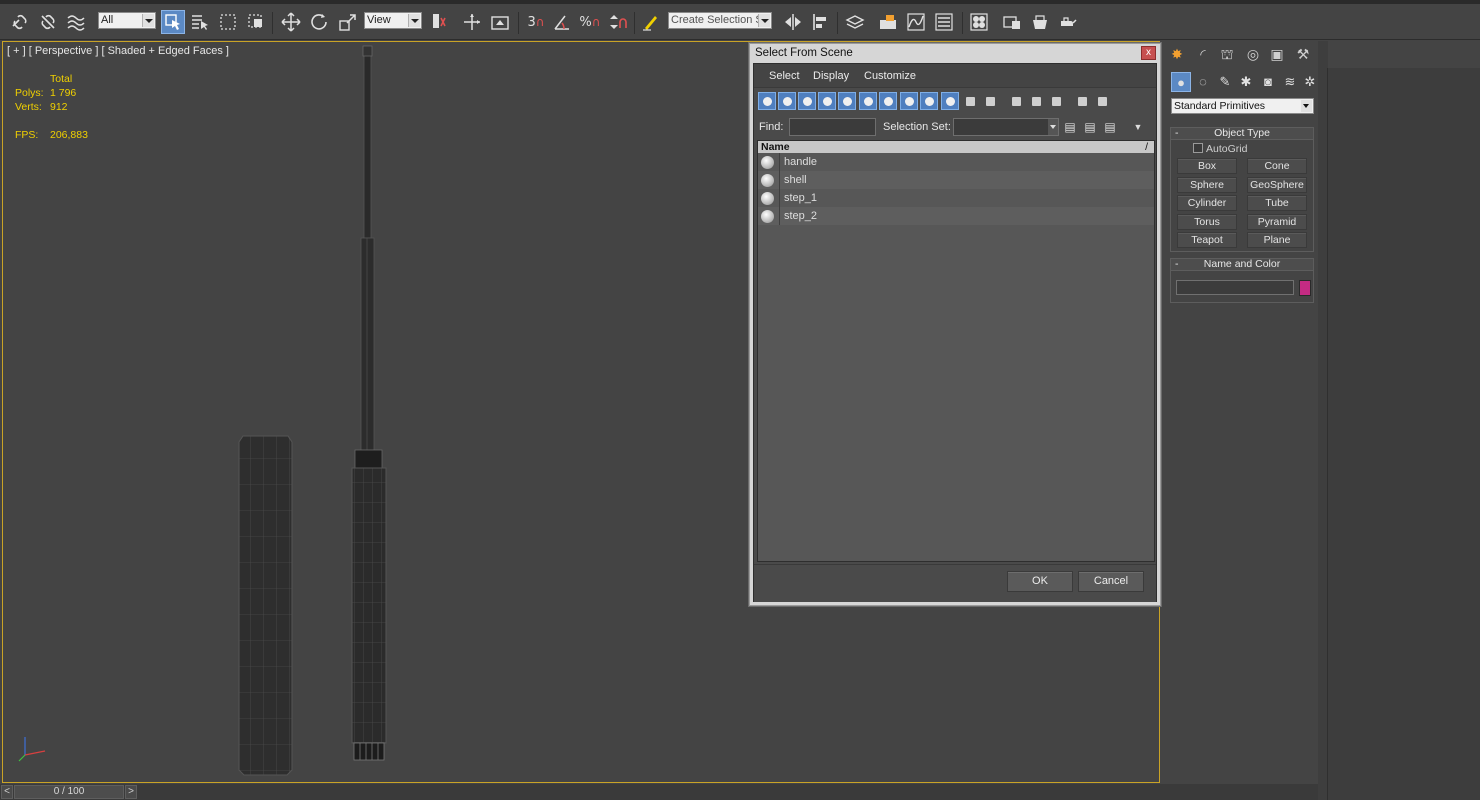  I want to click on torus-button: Torus, so click(1207, 222).